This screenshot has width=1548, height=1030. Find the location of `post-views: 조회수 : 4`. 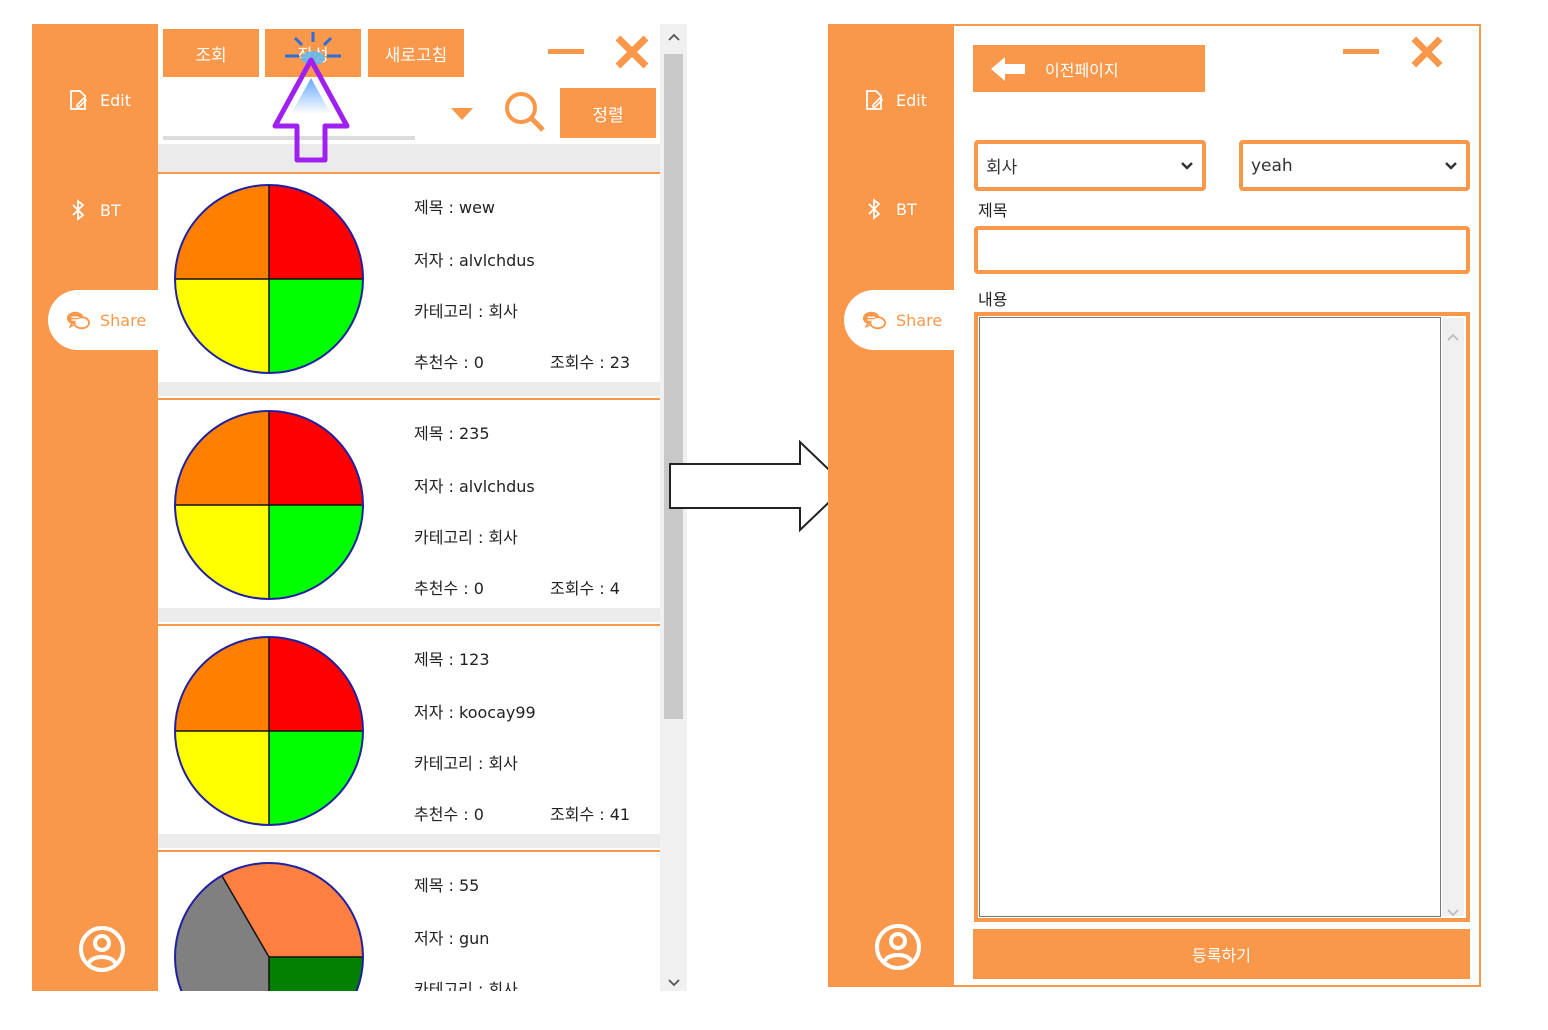

post-views: 조회수 : 4 is located at coordinates (585, 588).